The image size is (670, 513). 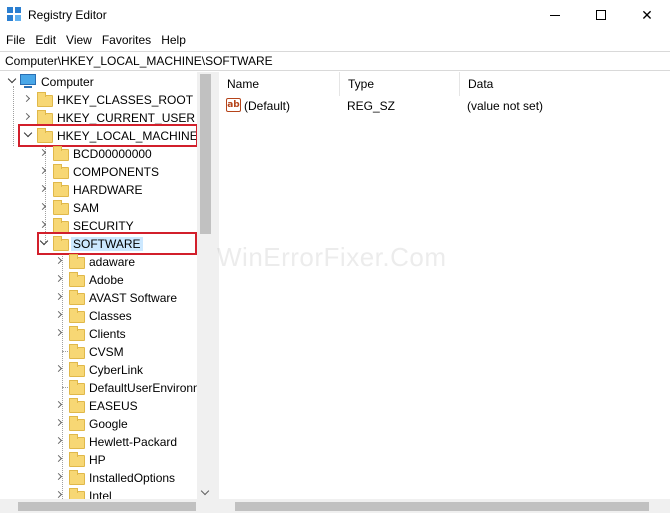 I want to click on tree-item-hkey-classes-root: HKEY_CLASSES_ROOT, so click(x=100, y=100).